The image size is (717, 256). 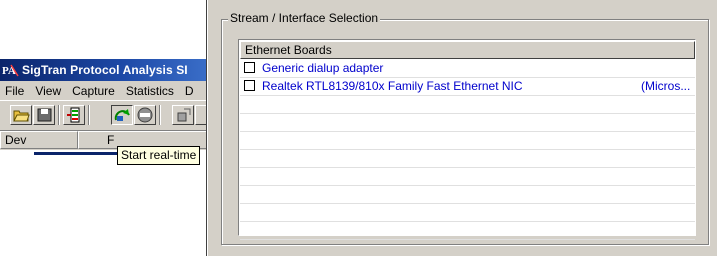 What do you see at coordinates (467, 69) in the screenshot?
I see `list-item: Generic dialup adapter` at bounding box center [467, 69].